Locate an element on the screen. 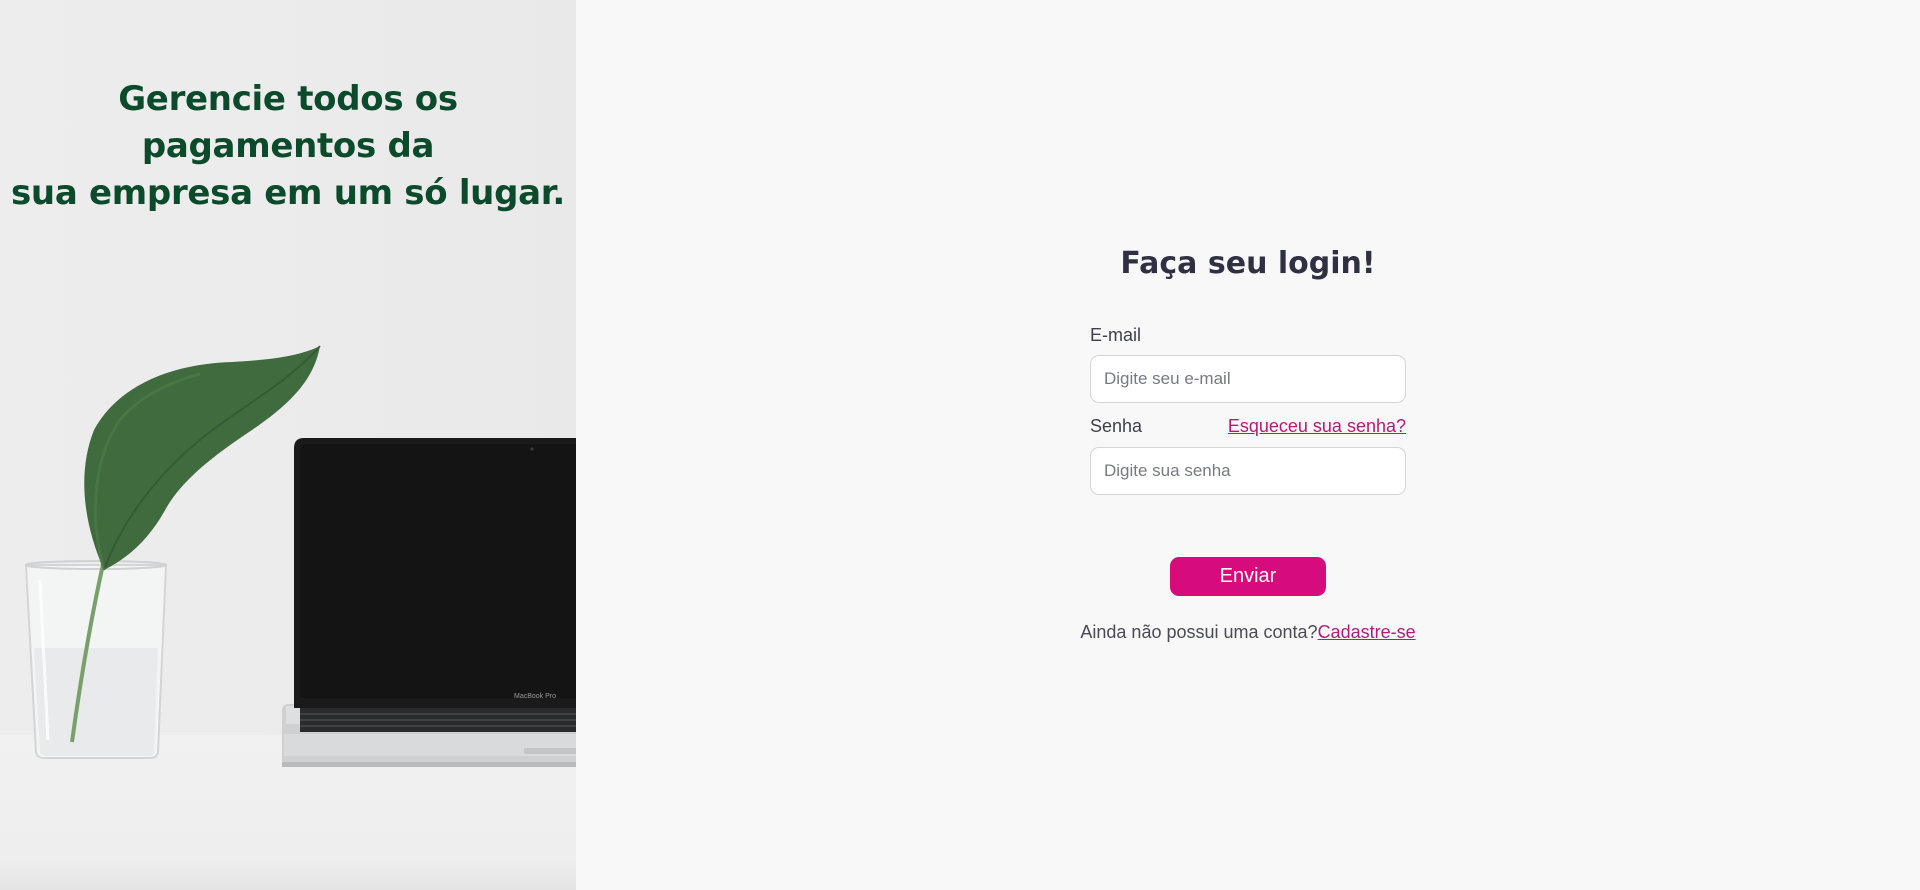 The height and width of the screenshot is (890, 1920). hero-headline-line-1: Gerencie todos os pagamentos da is located at coordinates (288, 122).